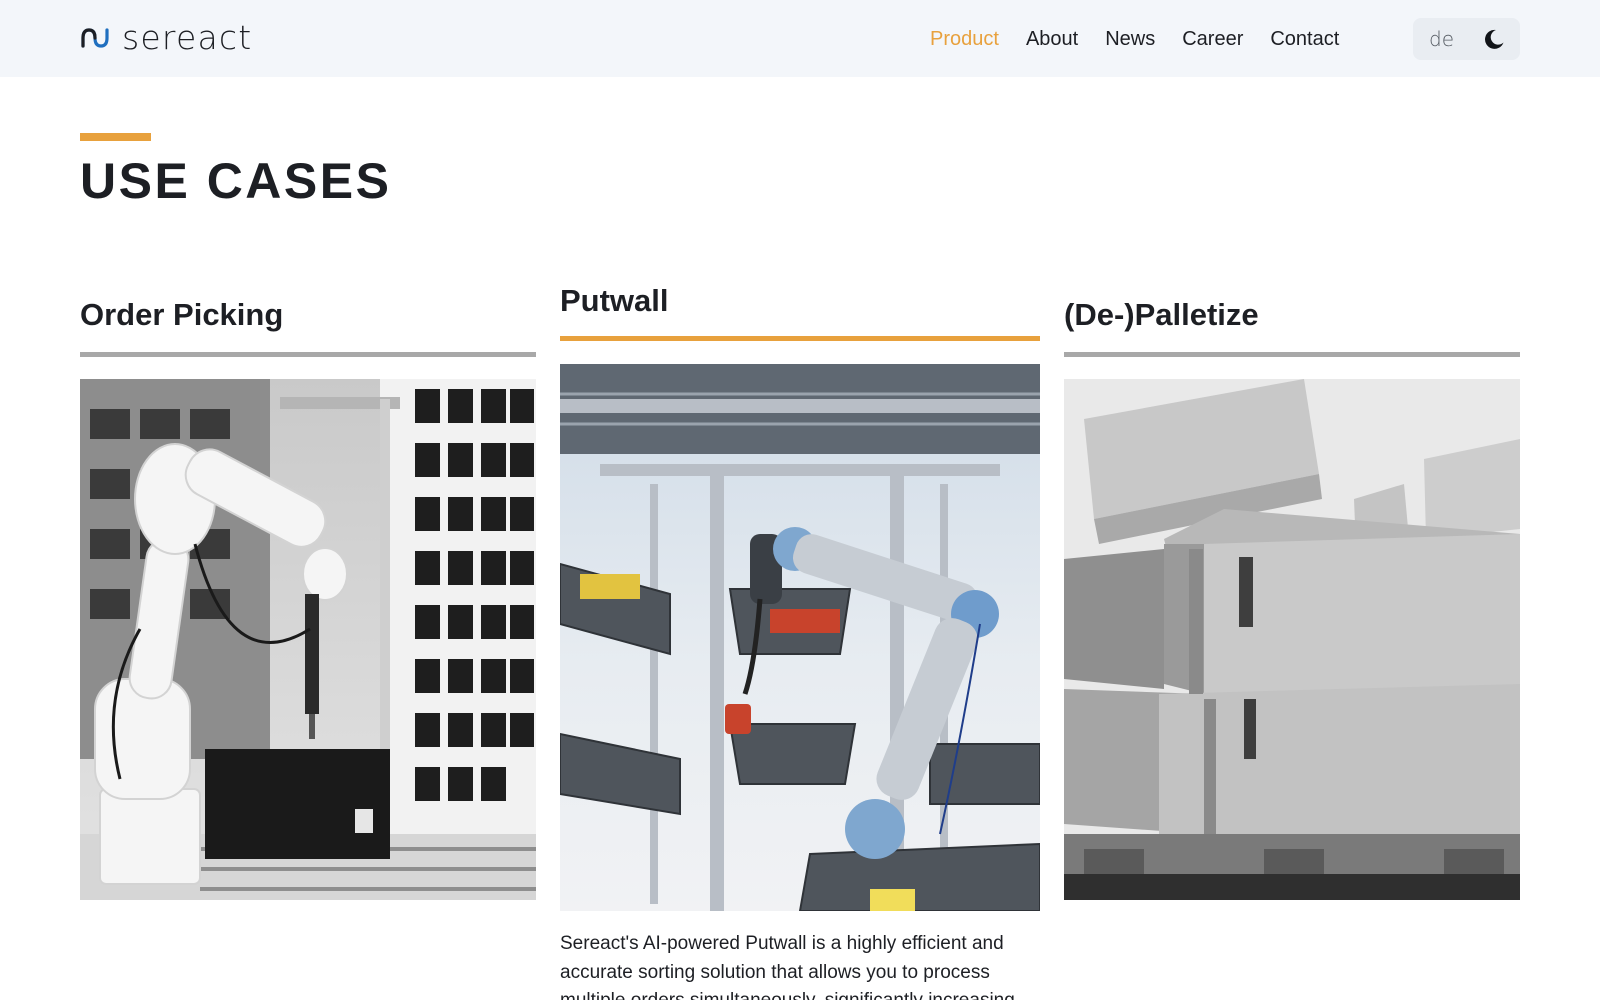 The image size is (1600, 1000). I want to click on nav-news: News, so click(1130, 39).